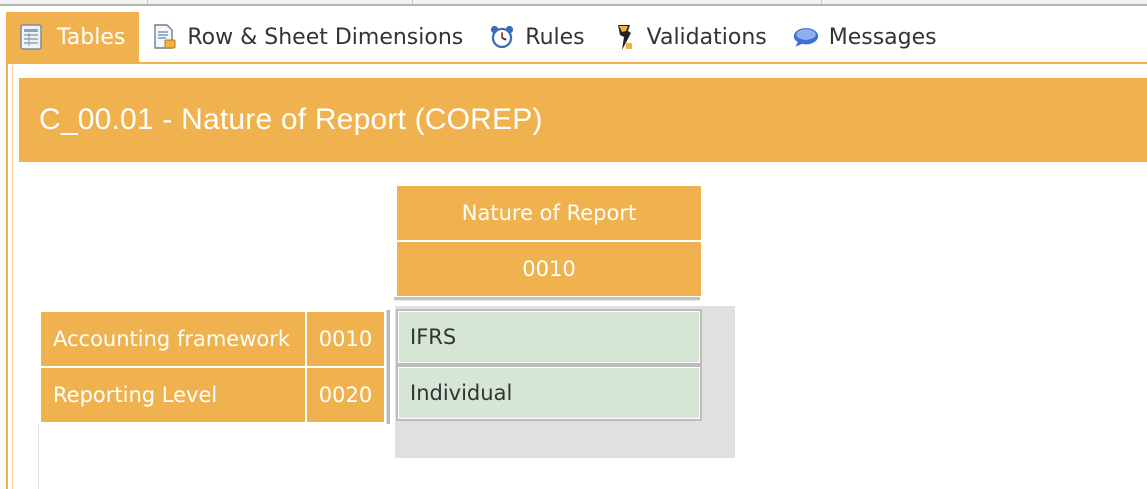  Describe the element at coordinates (31, 37) in the screenshot. I see `table-icon` at that location.